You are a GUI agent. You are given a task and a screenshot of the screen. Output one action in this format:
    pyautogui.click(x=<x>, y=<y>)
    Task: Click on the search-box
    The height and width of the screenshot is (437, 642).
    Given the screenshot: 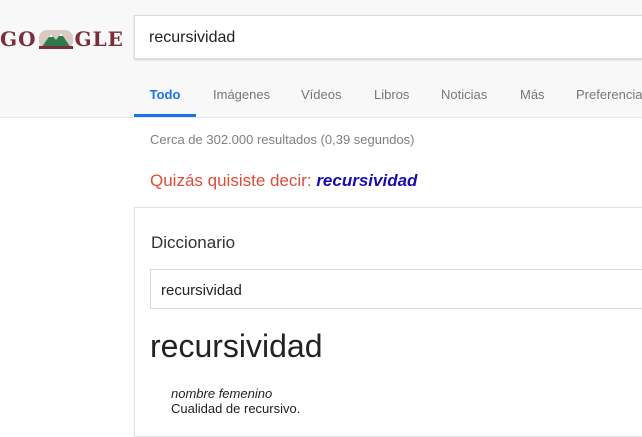 What is the action you would take?
    pyautogui.click(x=388, y=37)
    